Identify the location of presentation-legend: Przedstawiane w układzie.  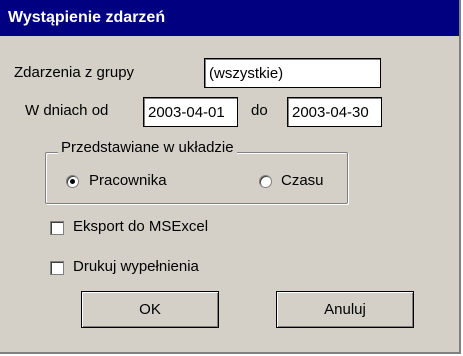
(147, 147).